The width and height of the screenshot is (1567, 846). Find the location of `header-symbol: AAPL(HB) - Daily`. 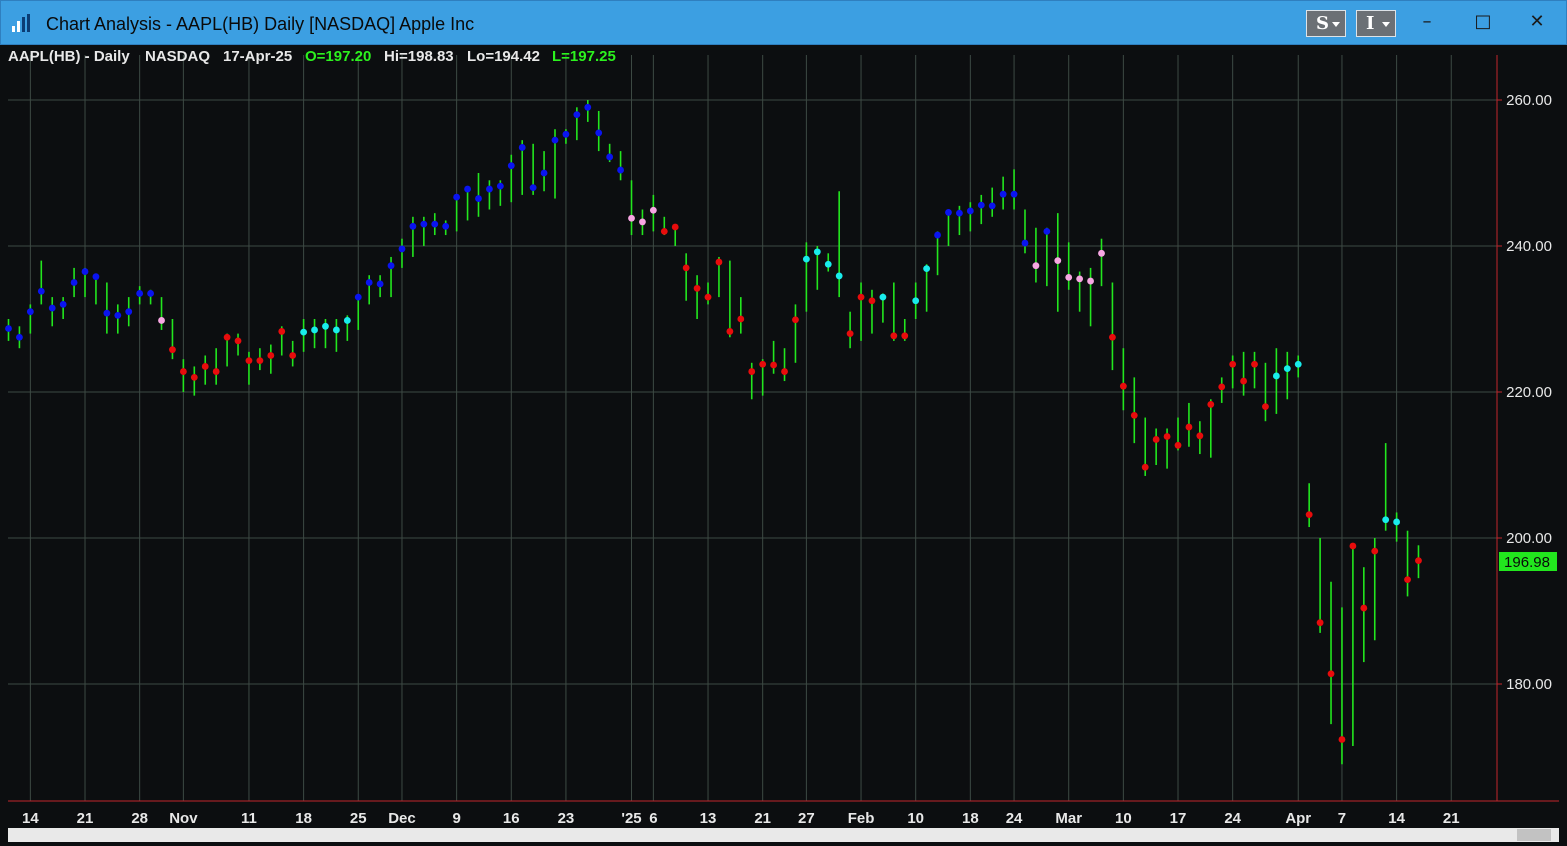

header-symbol: AAPL(HB) - Daily is located at coordinates (69, 56).